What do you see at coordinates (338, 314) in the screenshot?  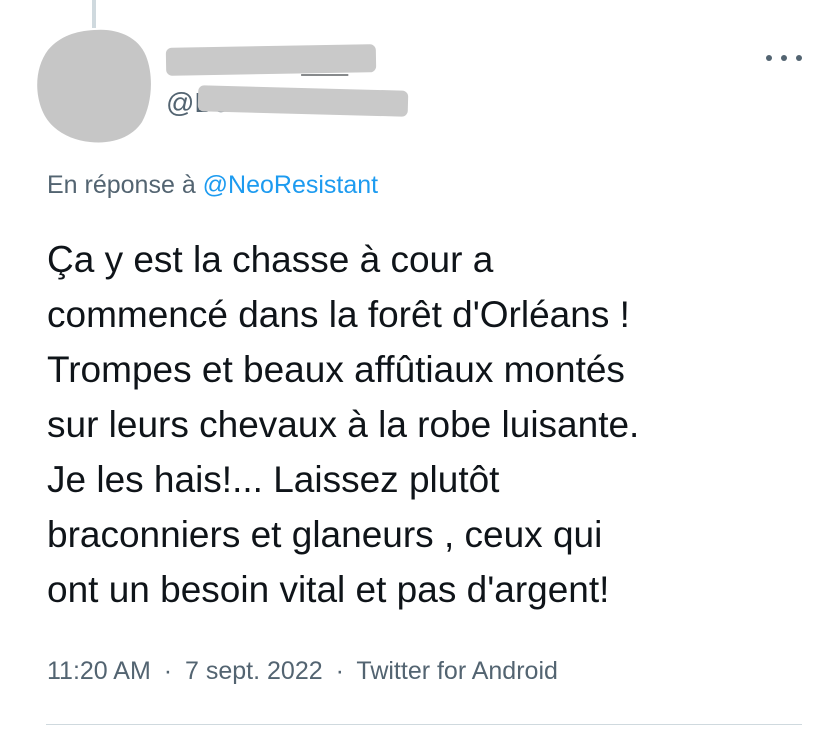 I see `tweet-text-line: commencé dans la forêt d'Orléans !` at bounding box center [338, 314].